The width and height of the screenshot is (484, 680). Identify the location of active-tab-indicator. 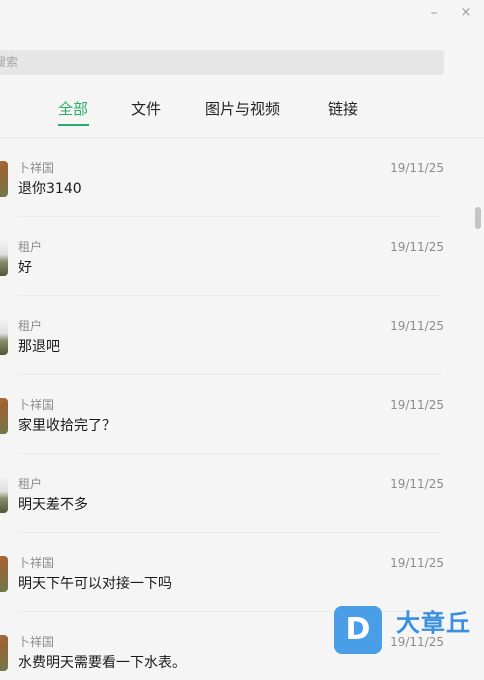
(73, 125).